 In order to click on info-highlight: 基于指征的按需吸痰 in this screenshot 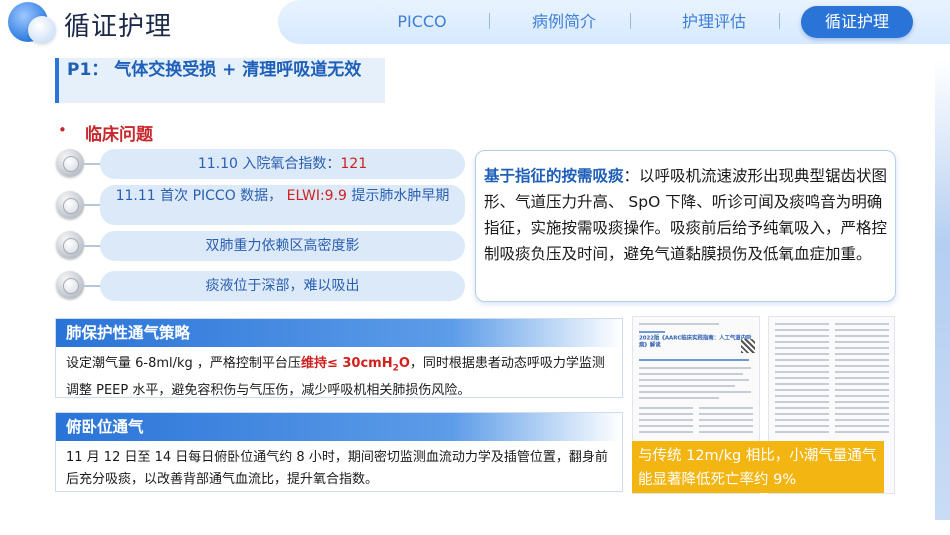, I will do `click(554, 176)`.